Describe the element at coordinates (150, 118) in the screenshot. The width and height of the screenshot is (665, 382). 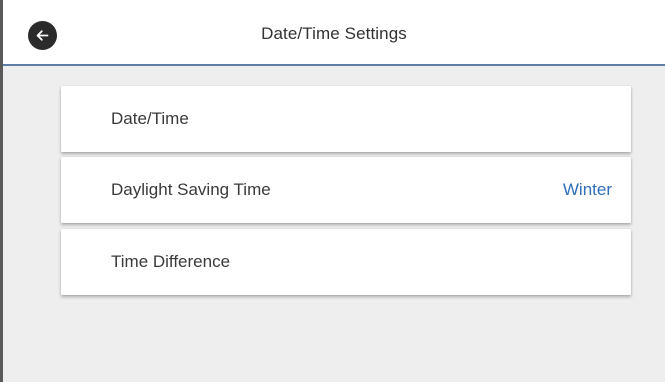
I see `menu-item-label: Date/Time` at that location.